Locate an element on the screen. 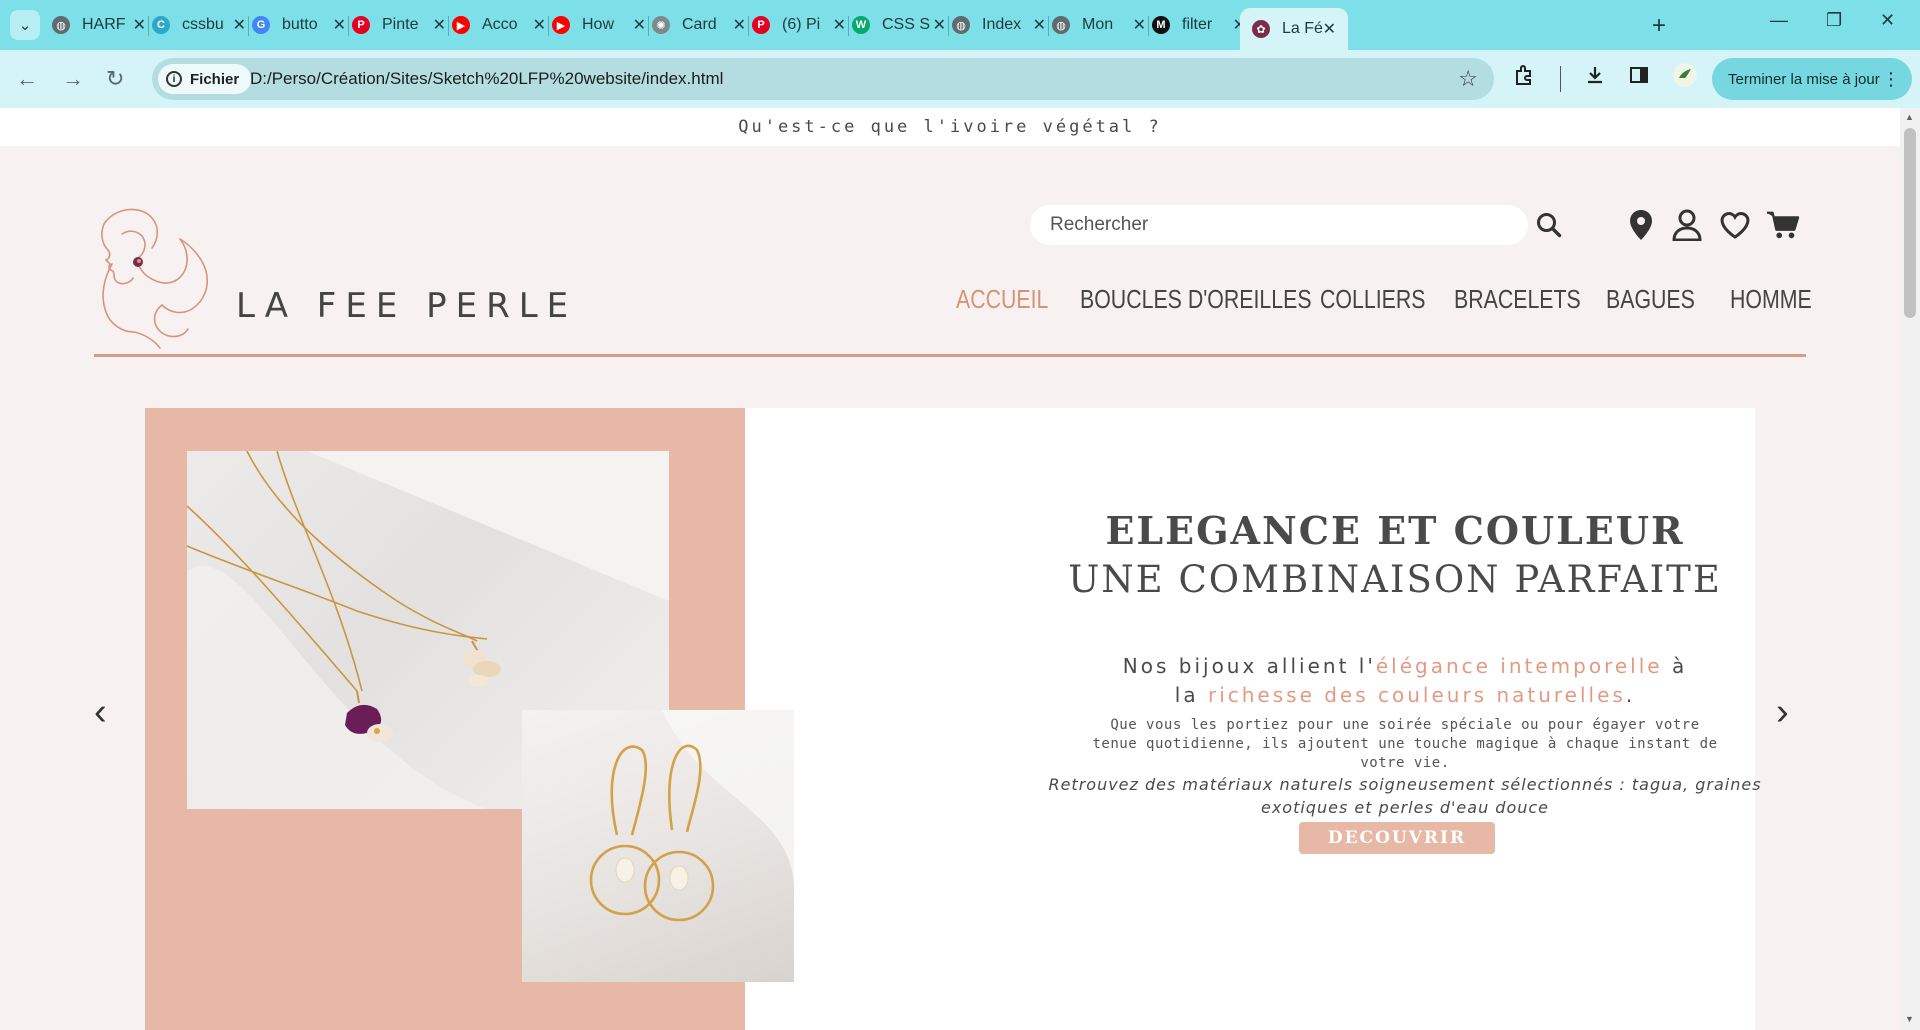  browser-tab: P (6) Pi ✕ is located at coordinates (799, 25).